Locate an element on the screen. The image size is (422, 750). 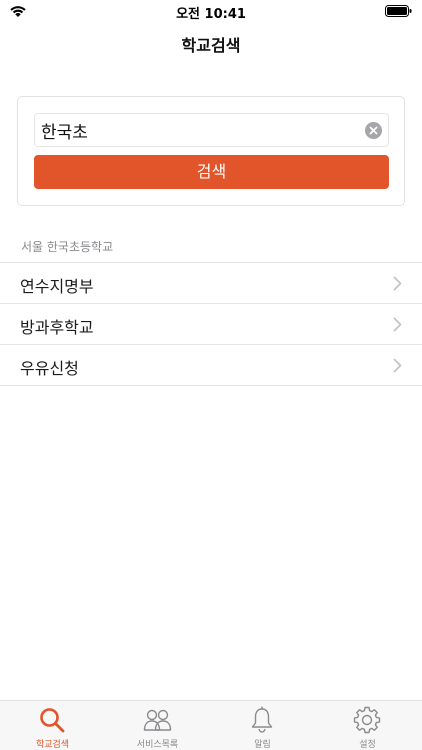
tab-label: 학교검색 is located at coordinates (52, 745).